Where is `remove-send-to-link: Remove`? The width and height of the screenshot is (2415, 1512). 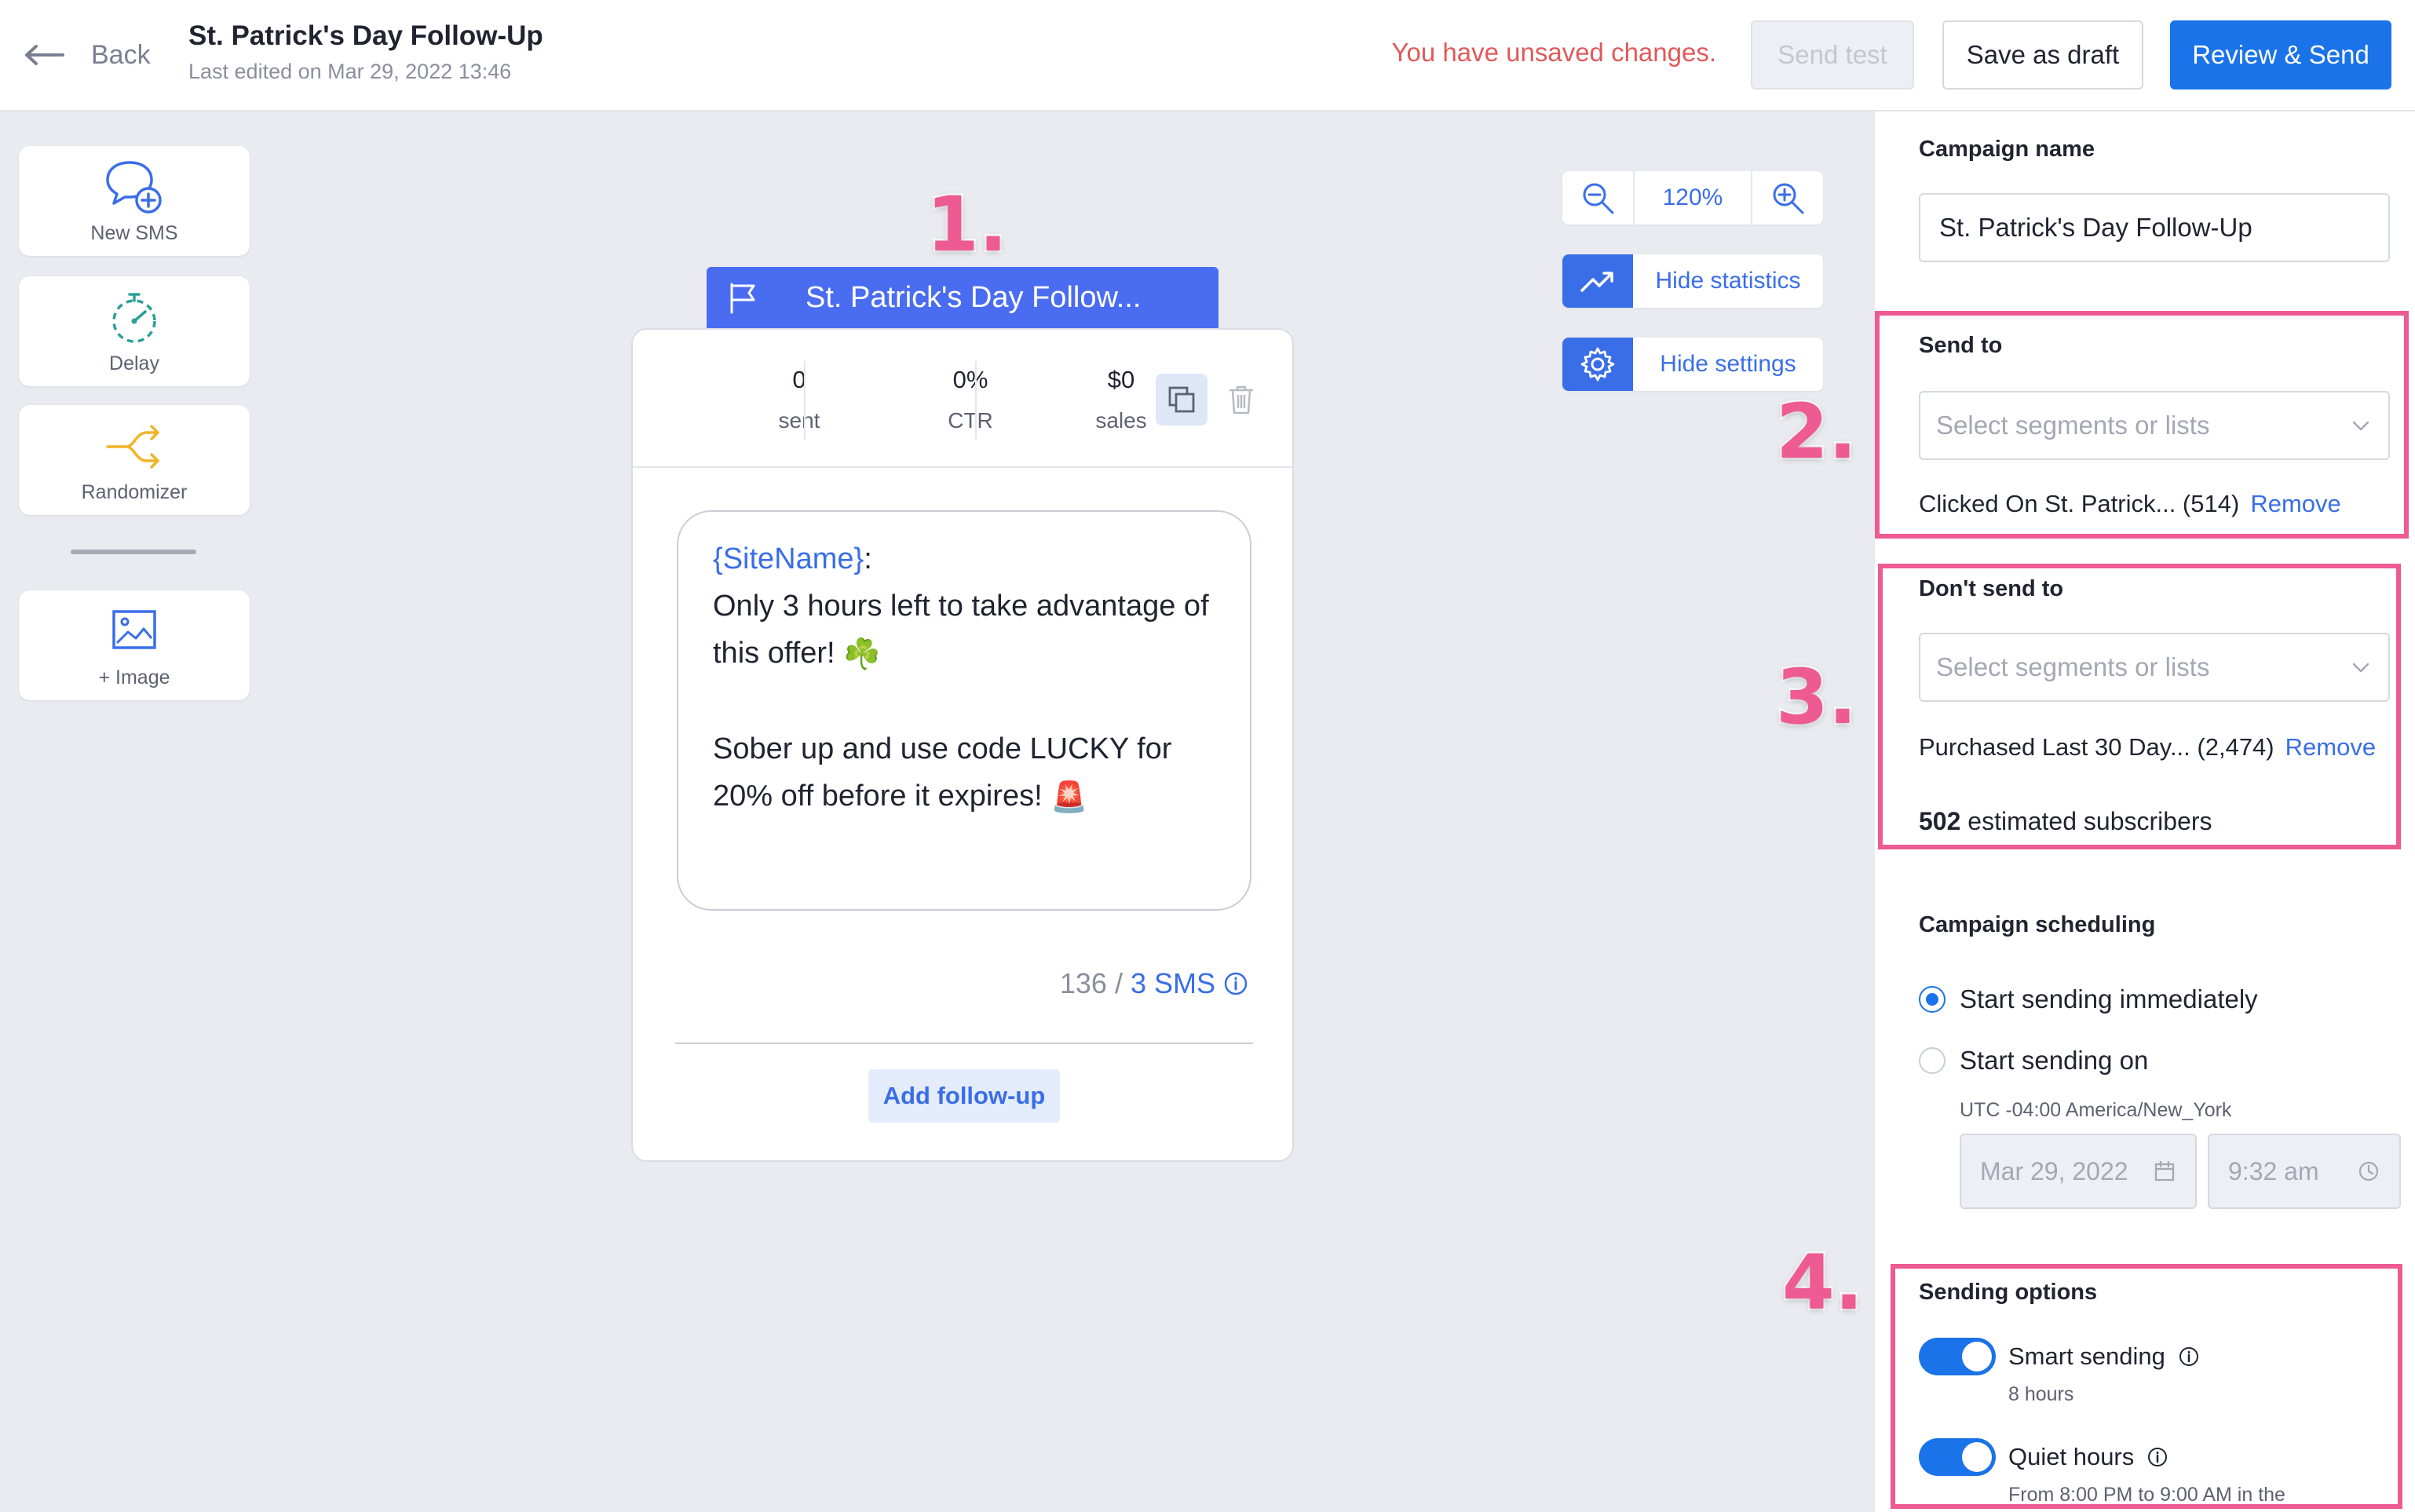 remove-send-to-link: Remove is located at coordinates (2295, 504).